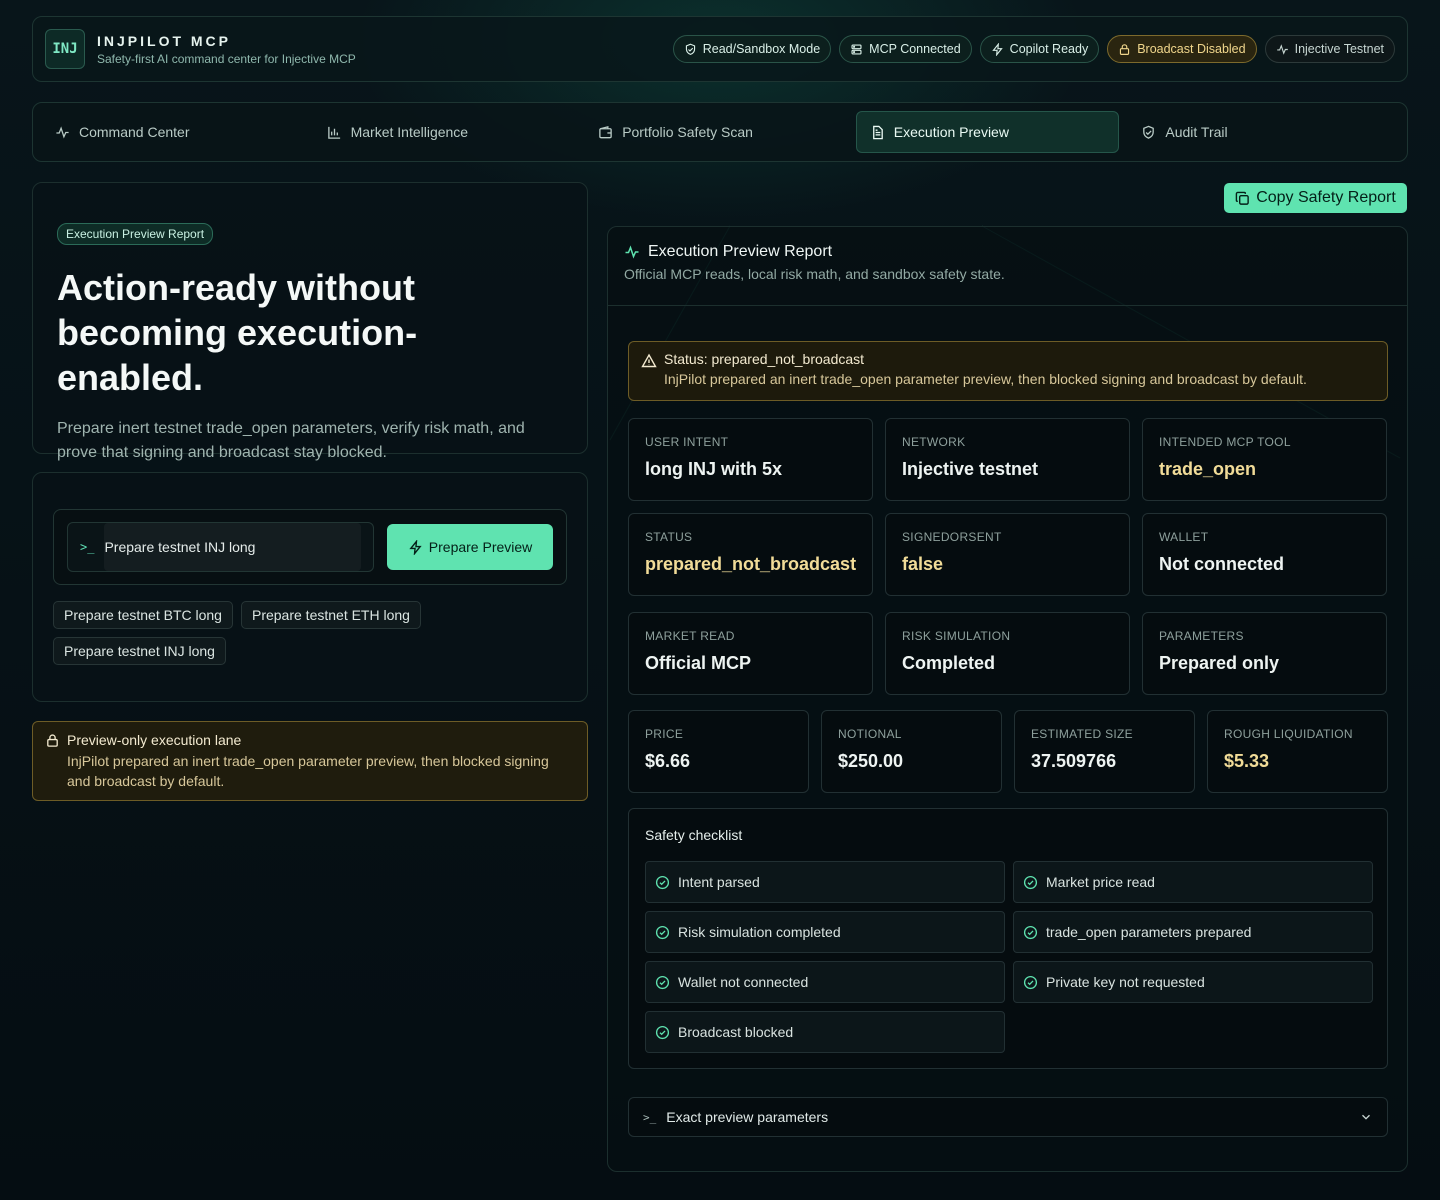 This screenshot has height=1200, width=1440. I want to click on hero-pill: Execution Preview Report, so click(135, 234).